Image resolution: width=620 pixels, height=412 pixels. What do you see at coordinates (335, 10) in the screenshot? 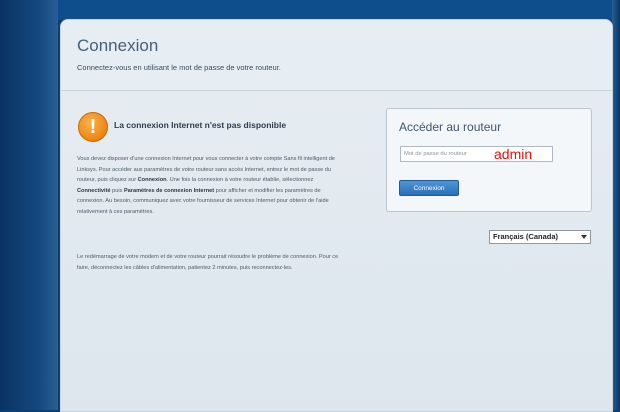
I see `top-bar` at bounding box center [335, 10].